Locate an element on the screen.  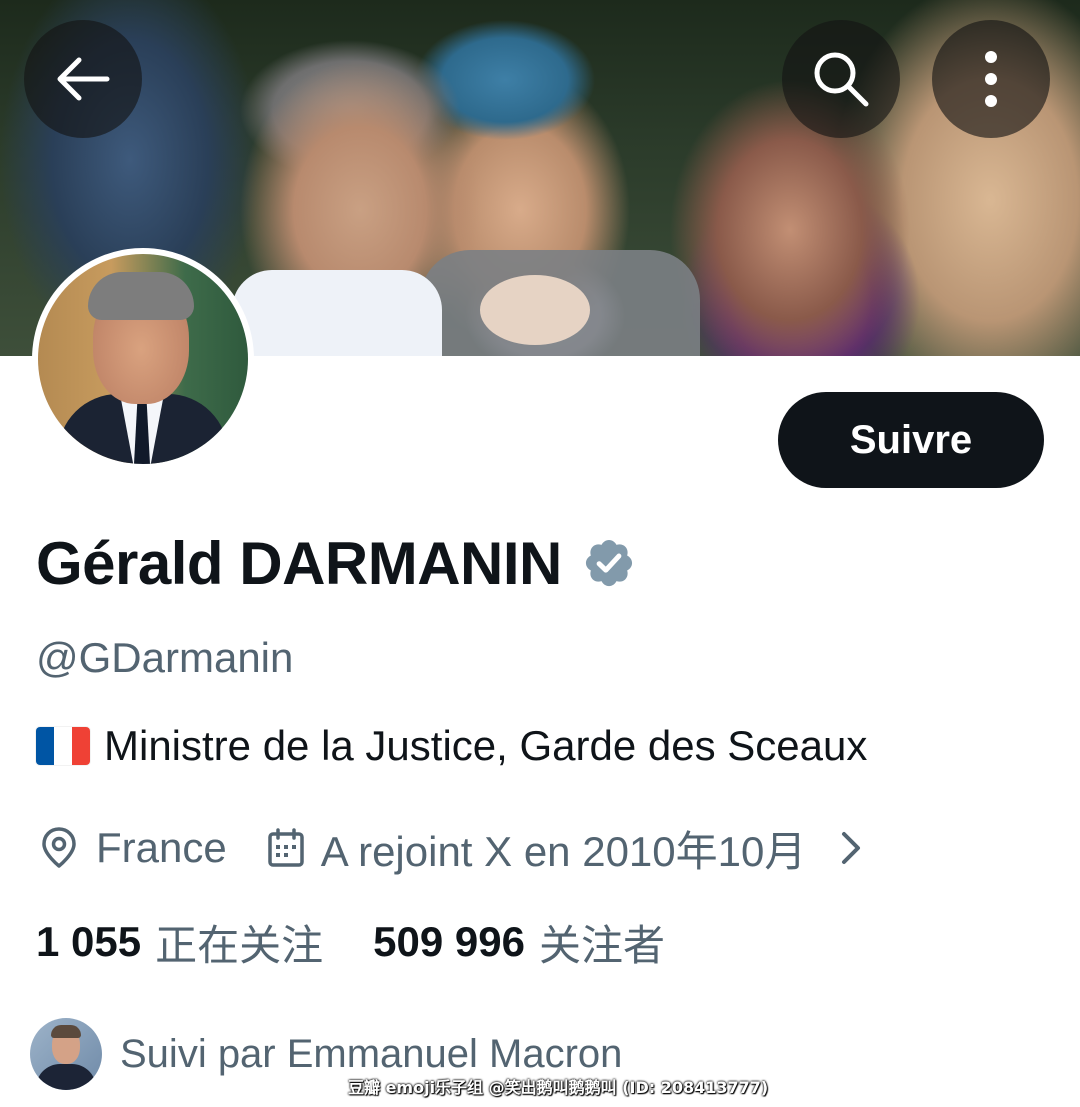
more-options-button is located at coordinates (991, 79).